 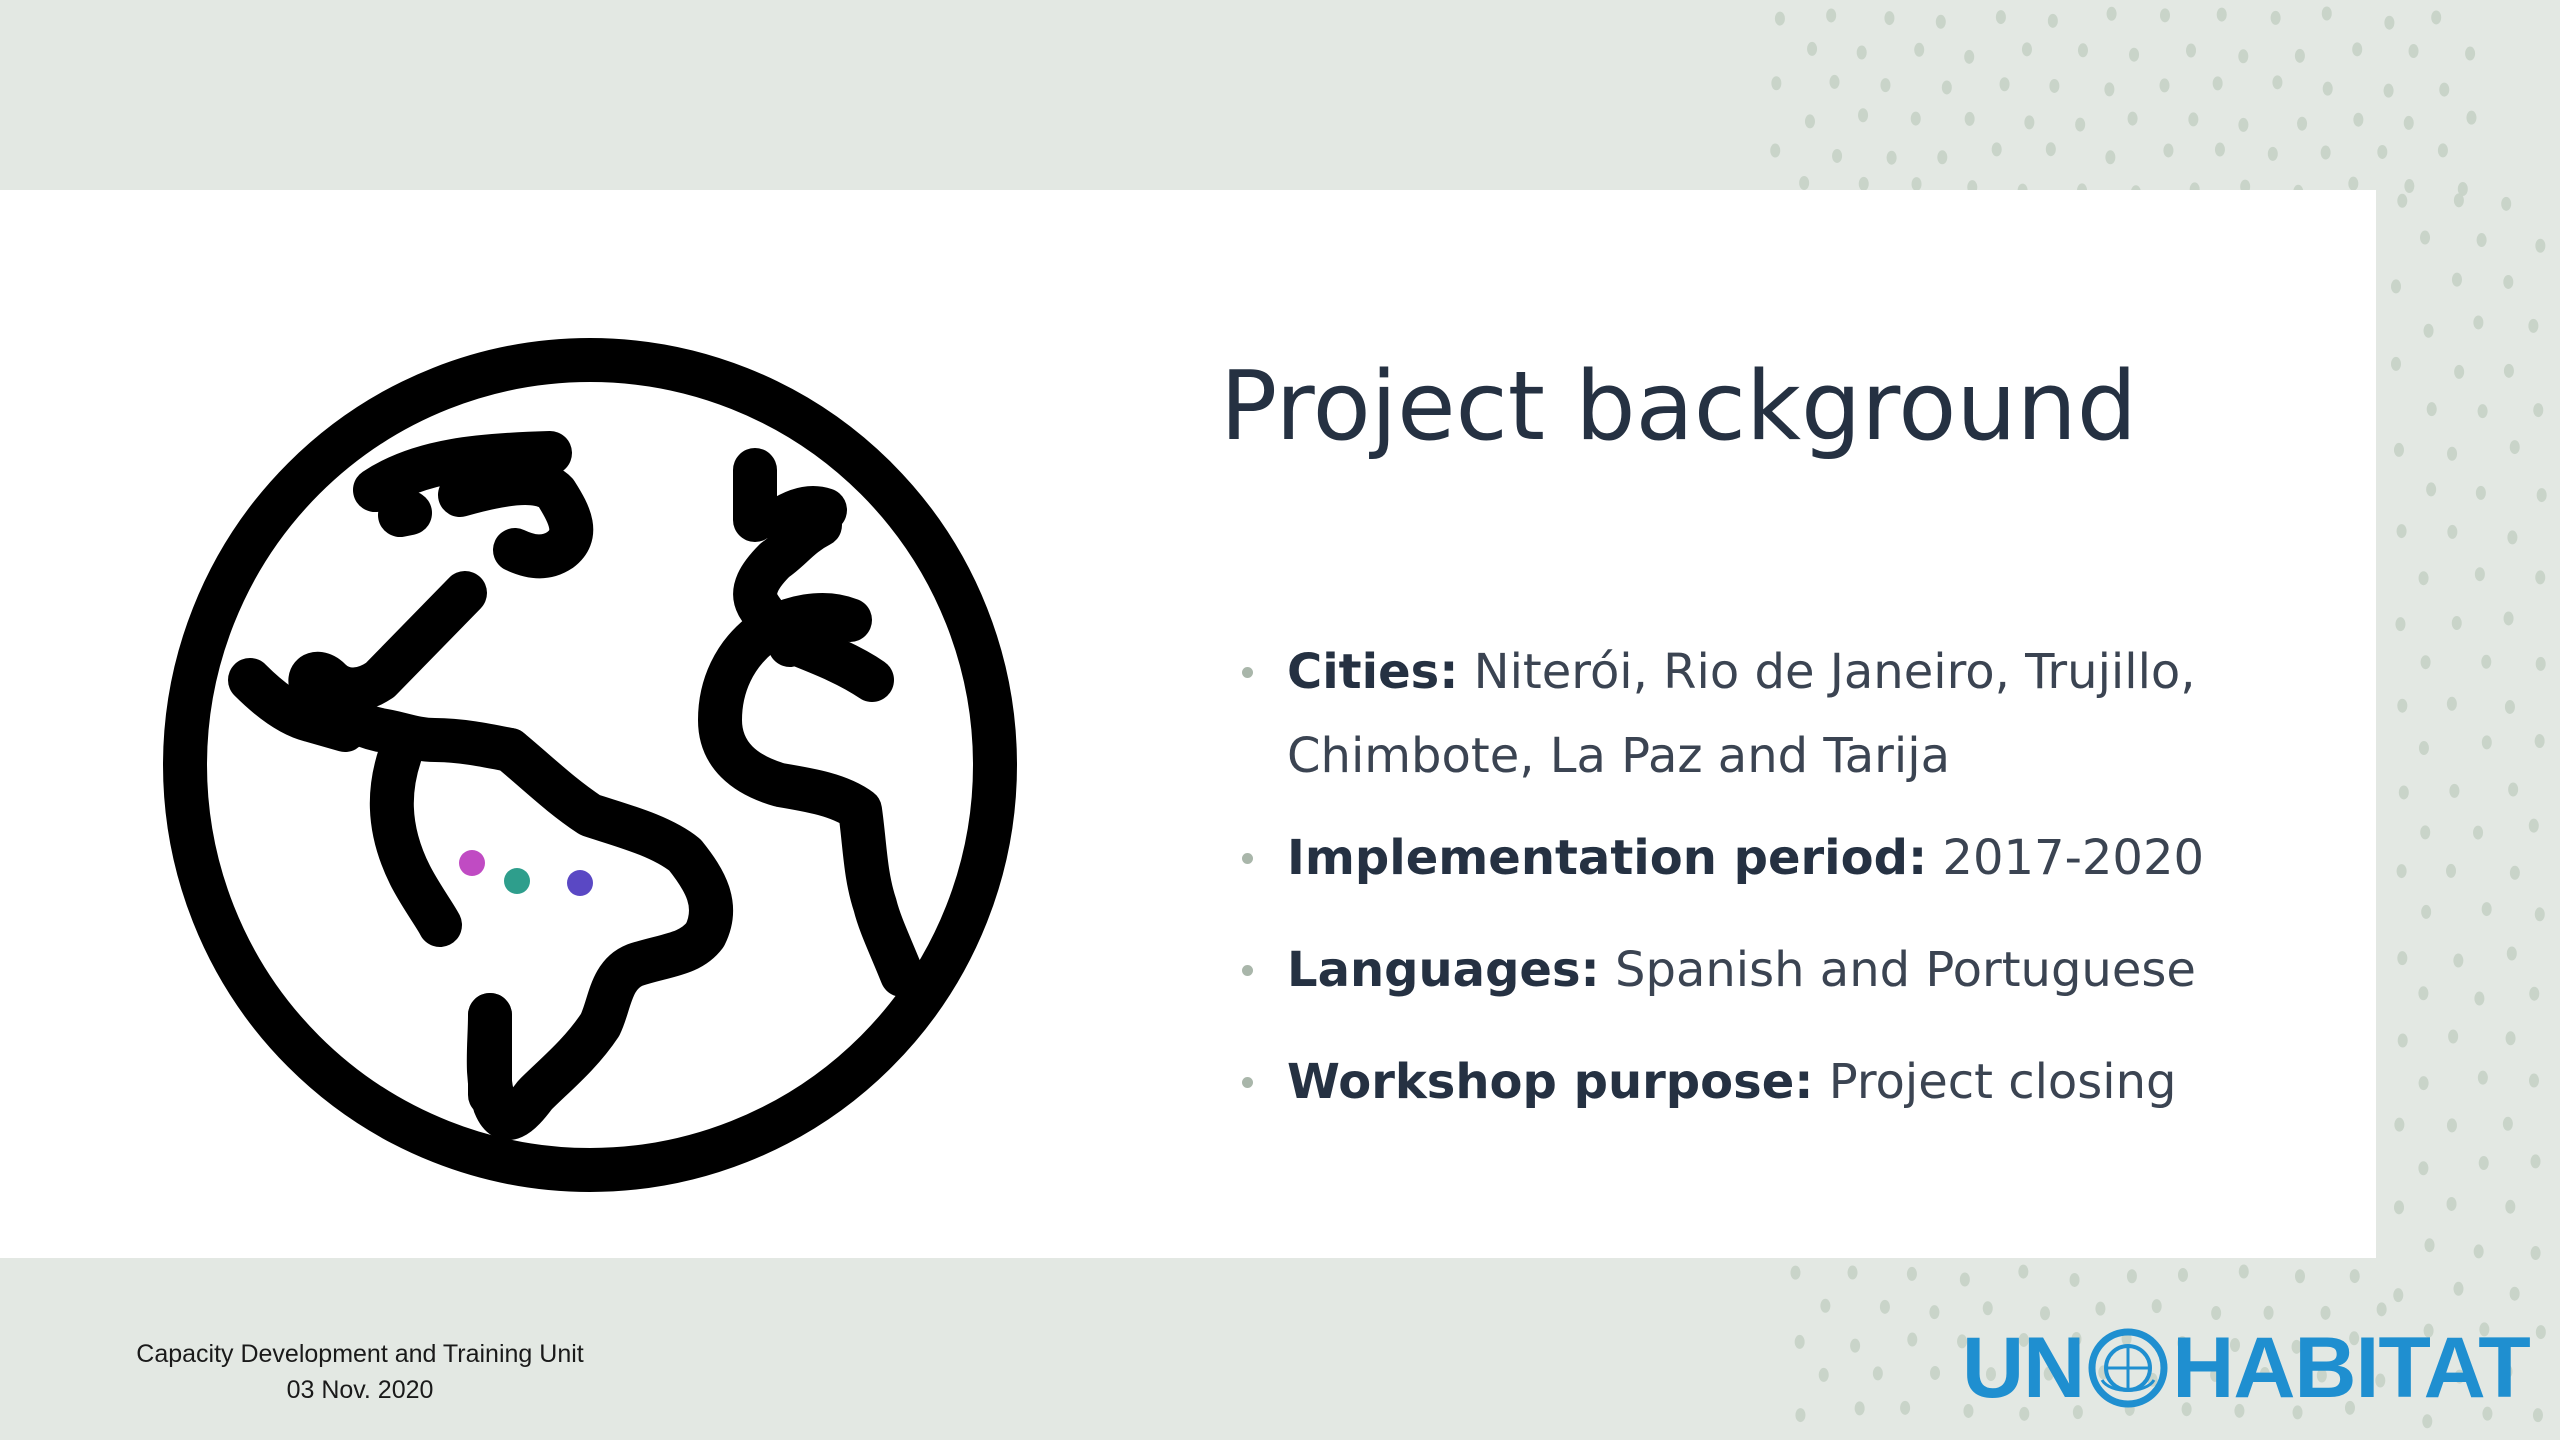 I want to click on footer-date: 03 Nov. 2020, so click(x=360, y=1390).